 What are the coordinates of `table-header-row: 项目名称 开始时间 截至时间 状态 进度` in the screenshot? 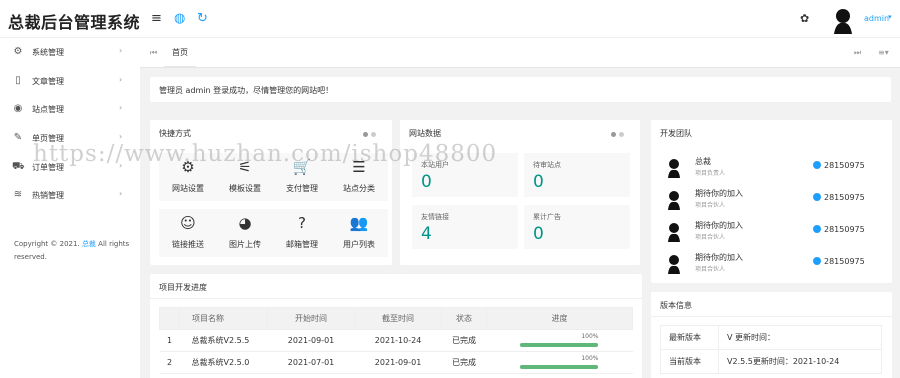 It's located at (396, 318).